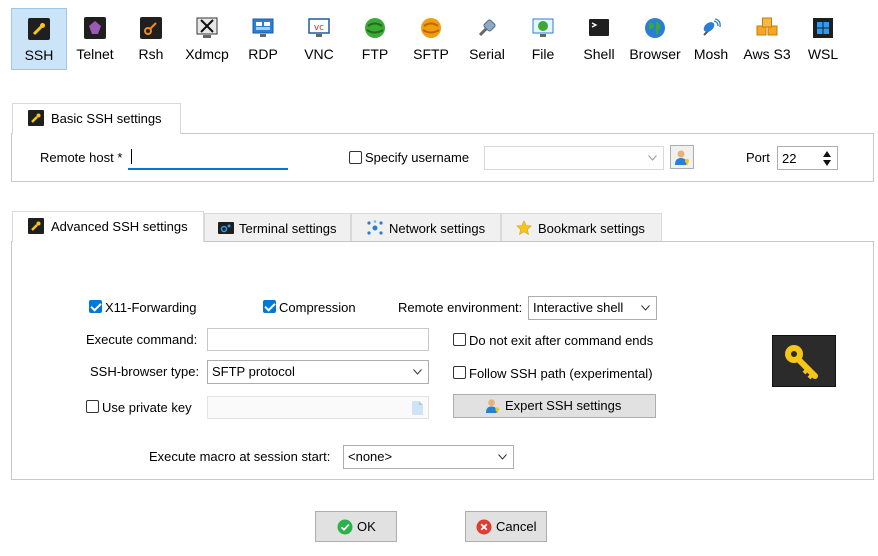 This screenshot has width=878, height=556. I want to click on wsl-icon, so click(823, 28).